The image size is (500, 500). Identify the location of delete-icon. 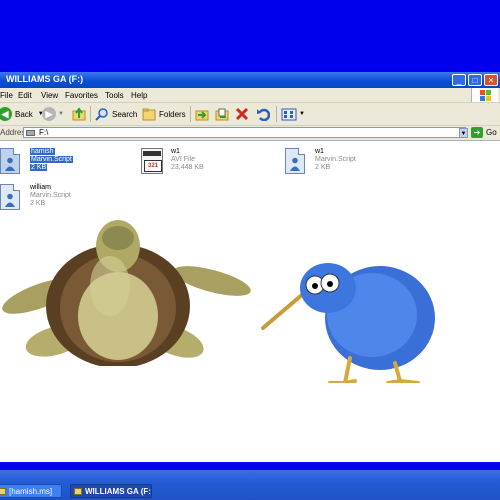
(242, 114).